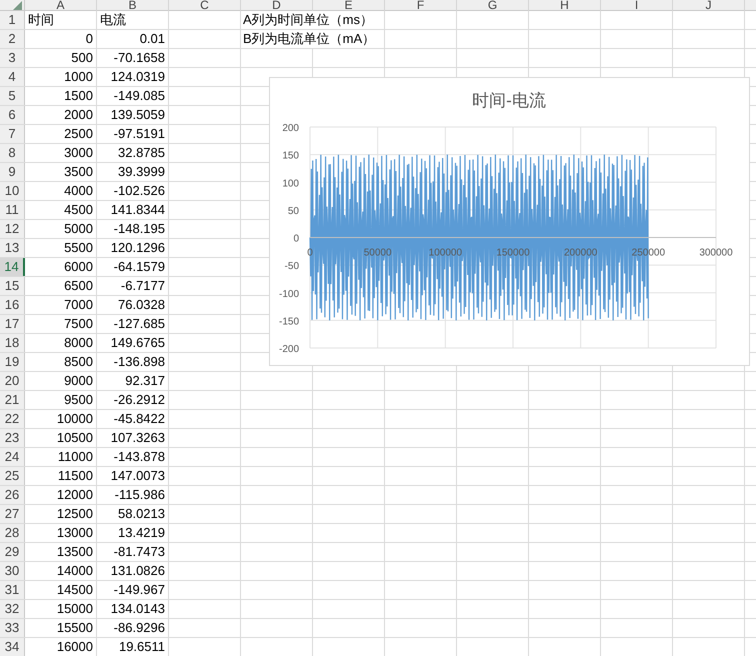  I want to click on row-number: 12, so click(12, 229).